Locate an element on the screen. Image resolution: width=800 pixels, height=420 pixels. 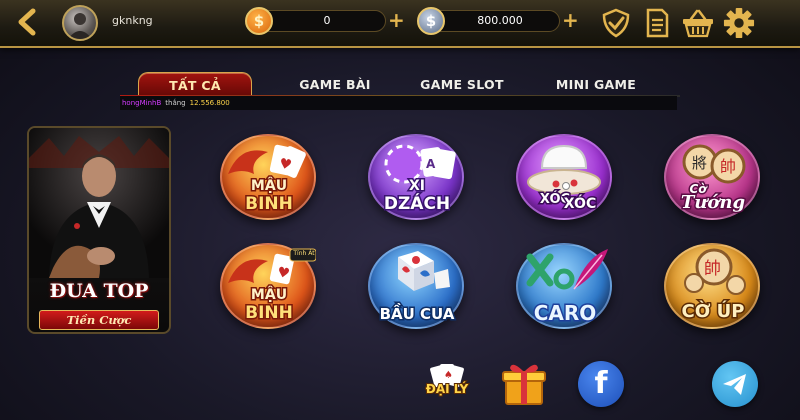
agent-button: ♠ ĐẠI LÝ is located at coordinates (447, 383).